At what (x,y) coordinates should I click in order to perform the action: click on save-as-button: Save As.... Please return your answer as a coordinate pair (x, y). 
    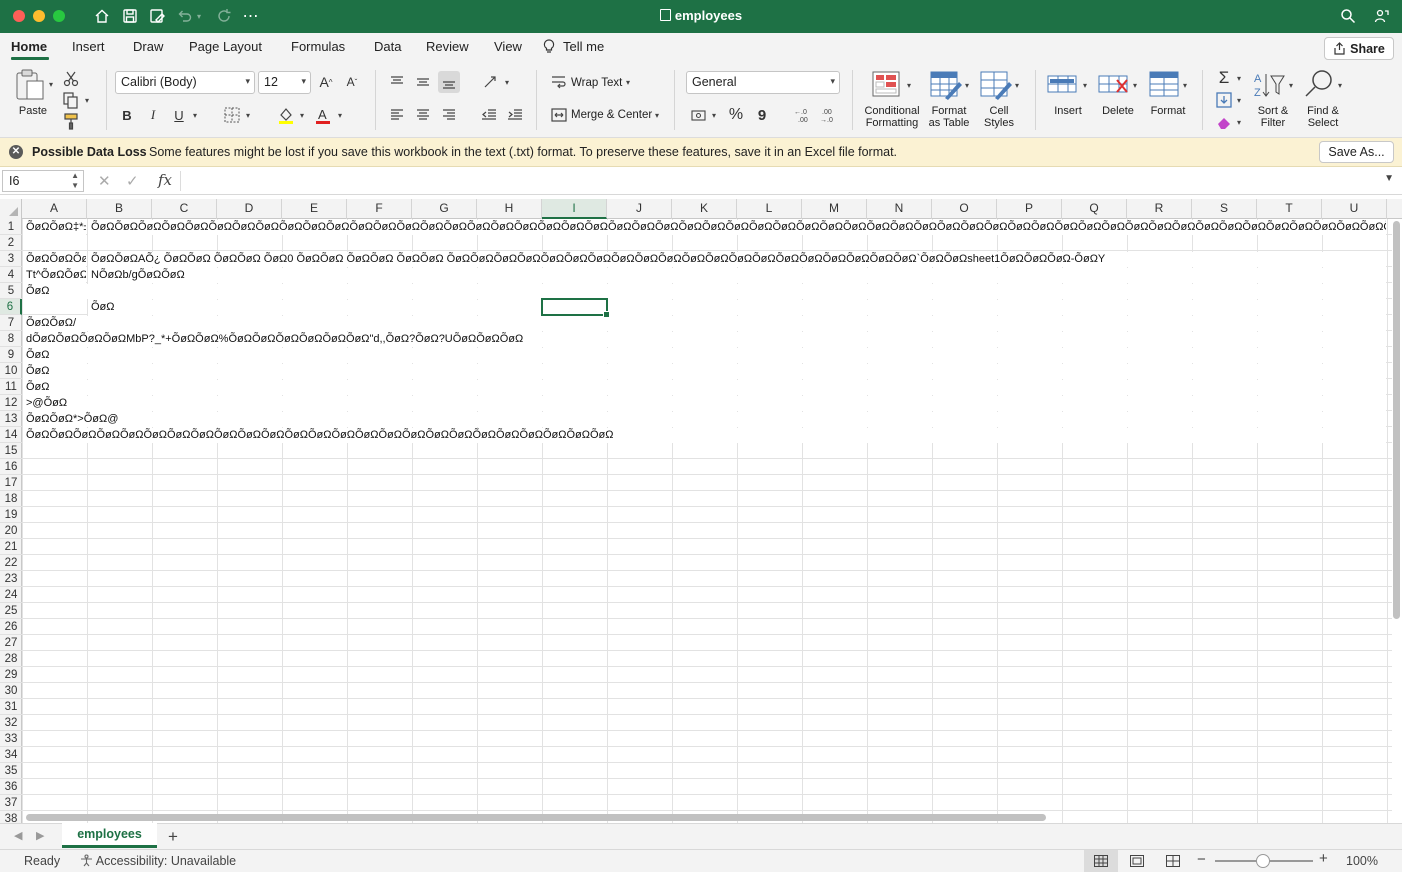
    Looking at the image, I should click on (1356, 152).